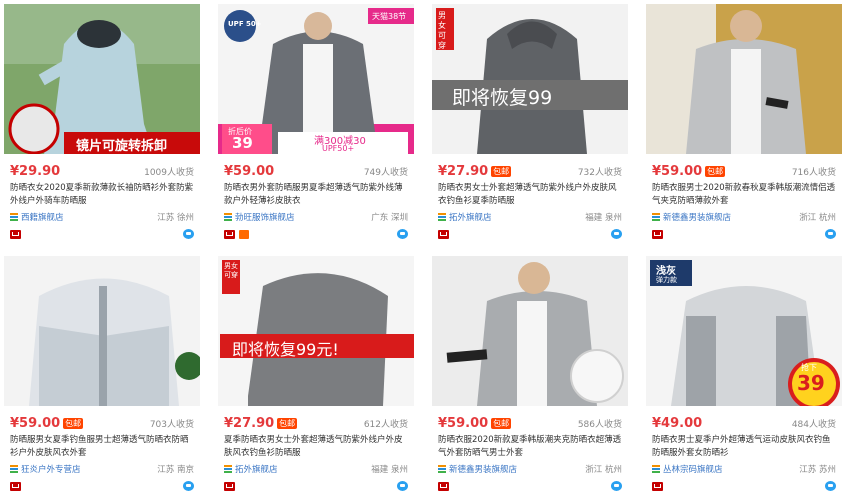 The width and height of the screenshot is (850, 496). What do you see at coordinates (35, 171) in the screenshot?
I see `price: ¥29.90` at bounding box center [35, 171].